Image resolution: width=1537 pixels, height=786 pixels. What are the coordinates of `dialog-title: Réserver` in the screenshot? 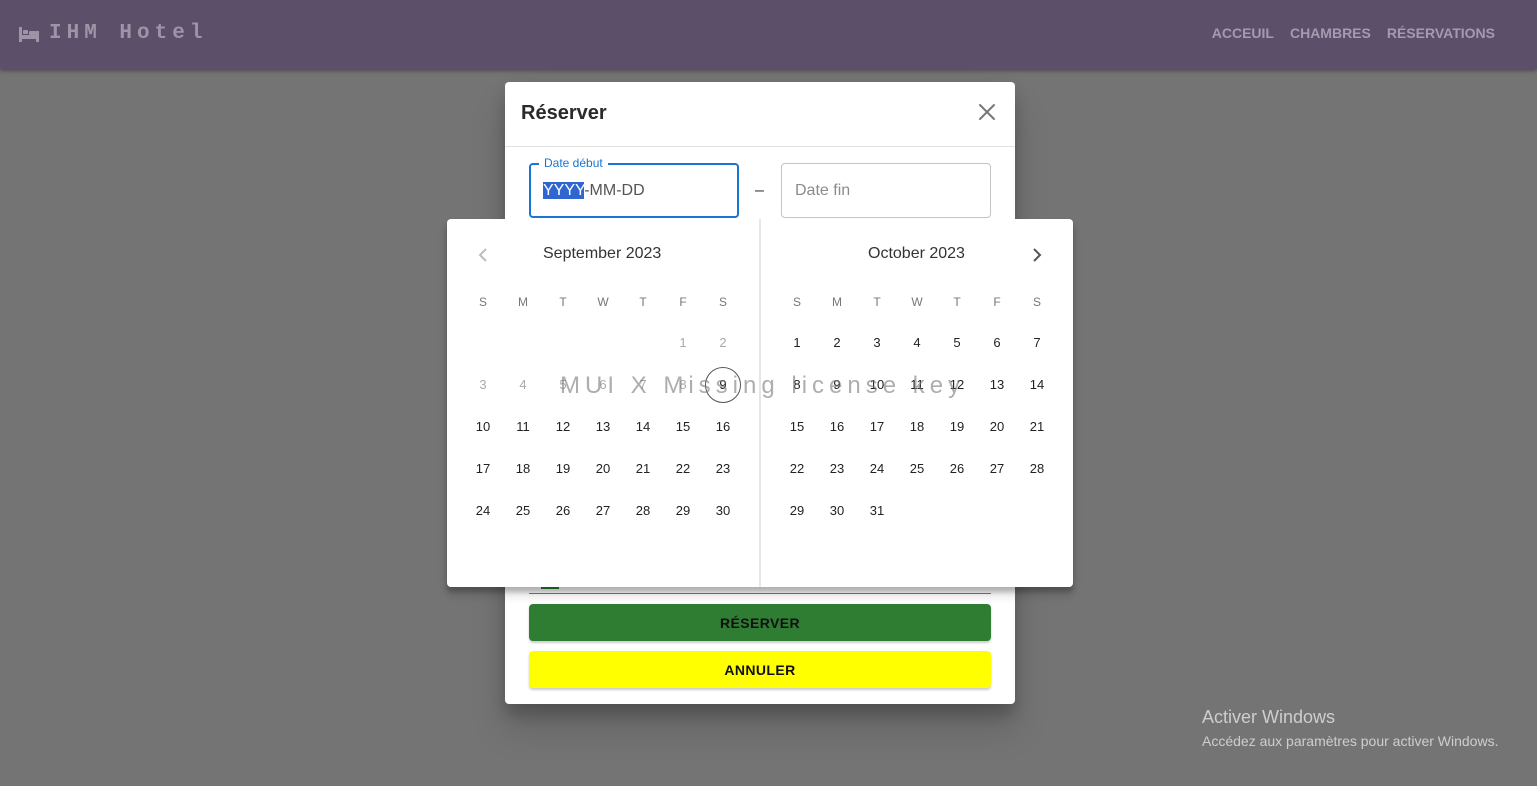 It's located at (564, 113).